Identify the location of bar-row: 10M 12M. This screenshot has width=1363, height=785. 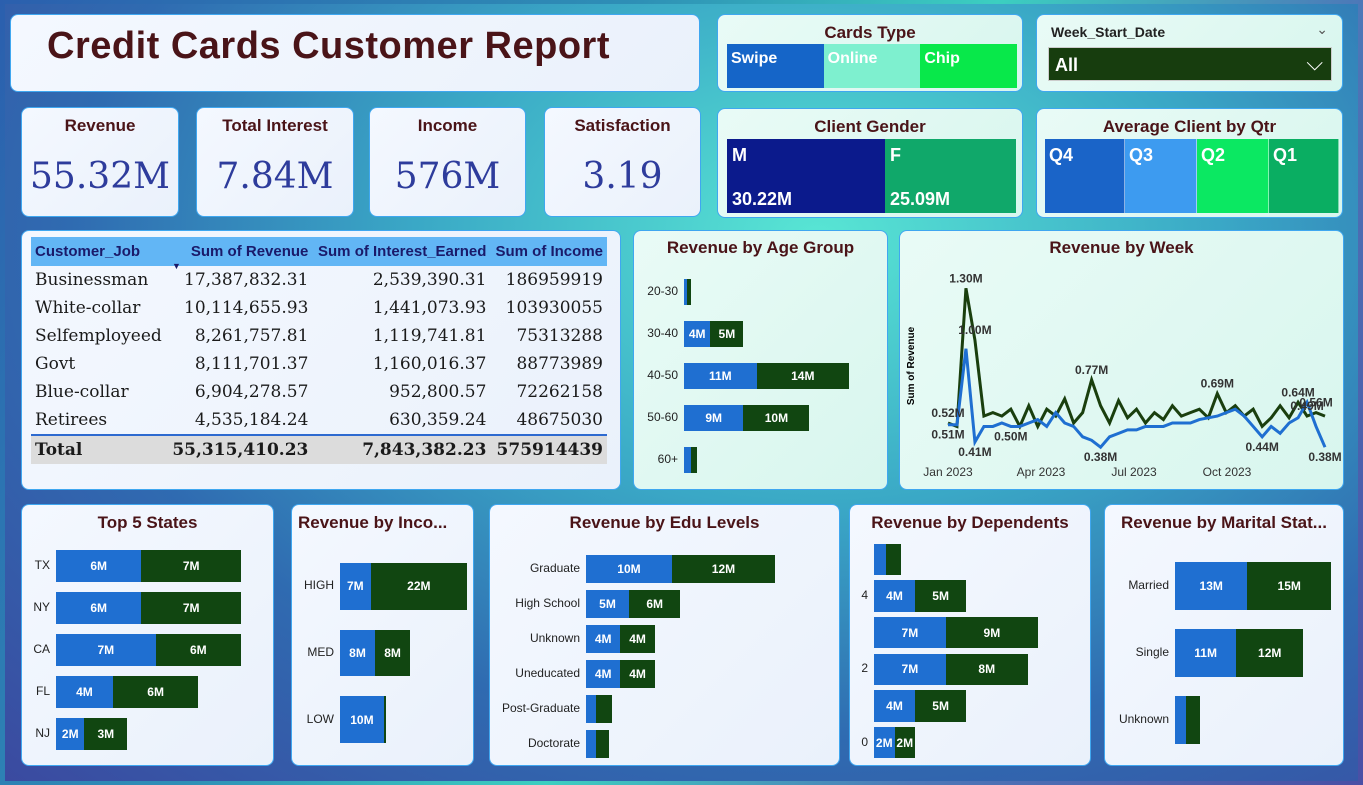
(680, 568).